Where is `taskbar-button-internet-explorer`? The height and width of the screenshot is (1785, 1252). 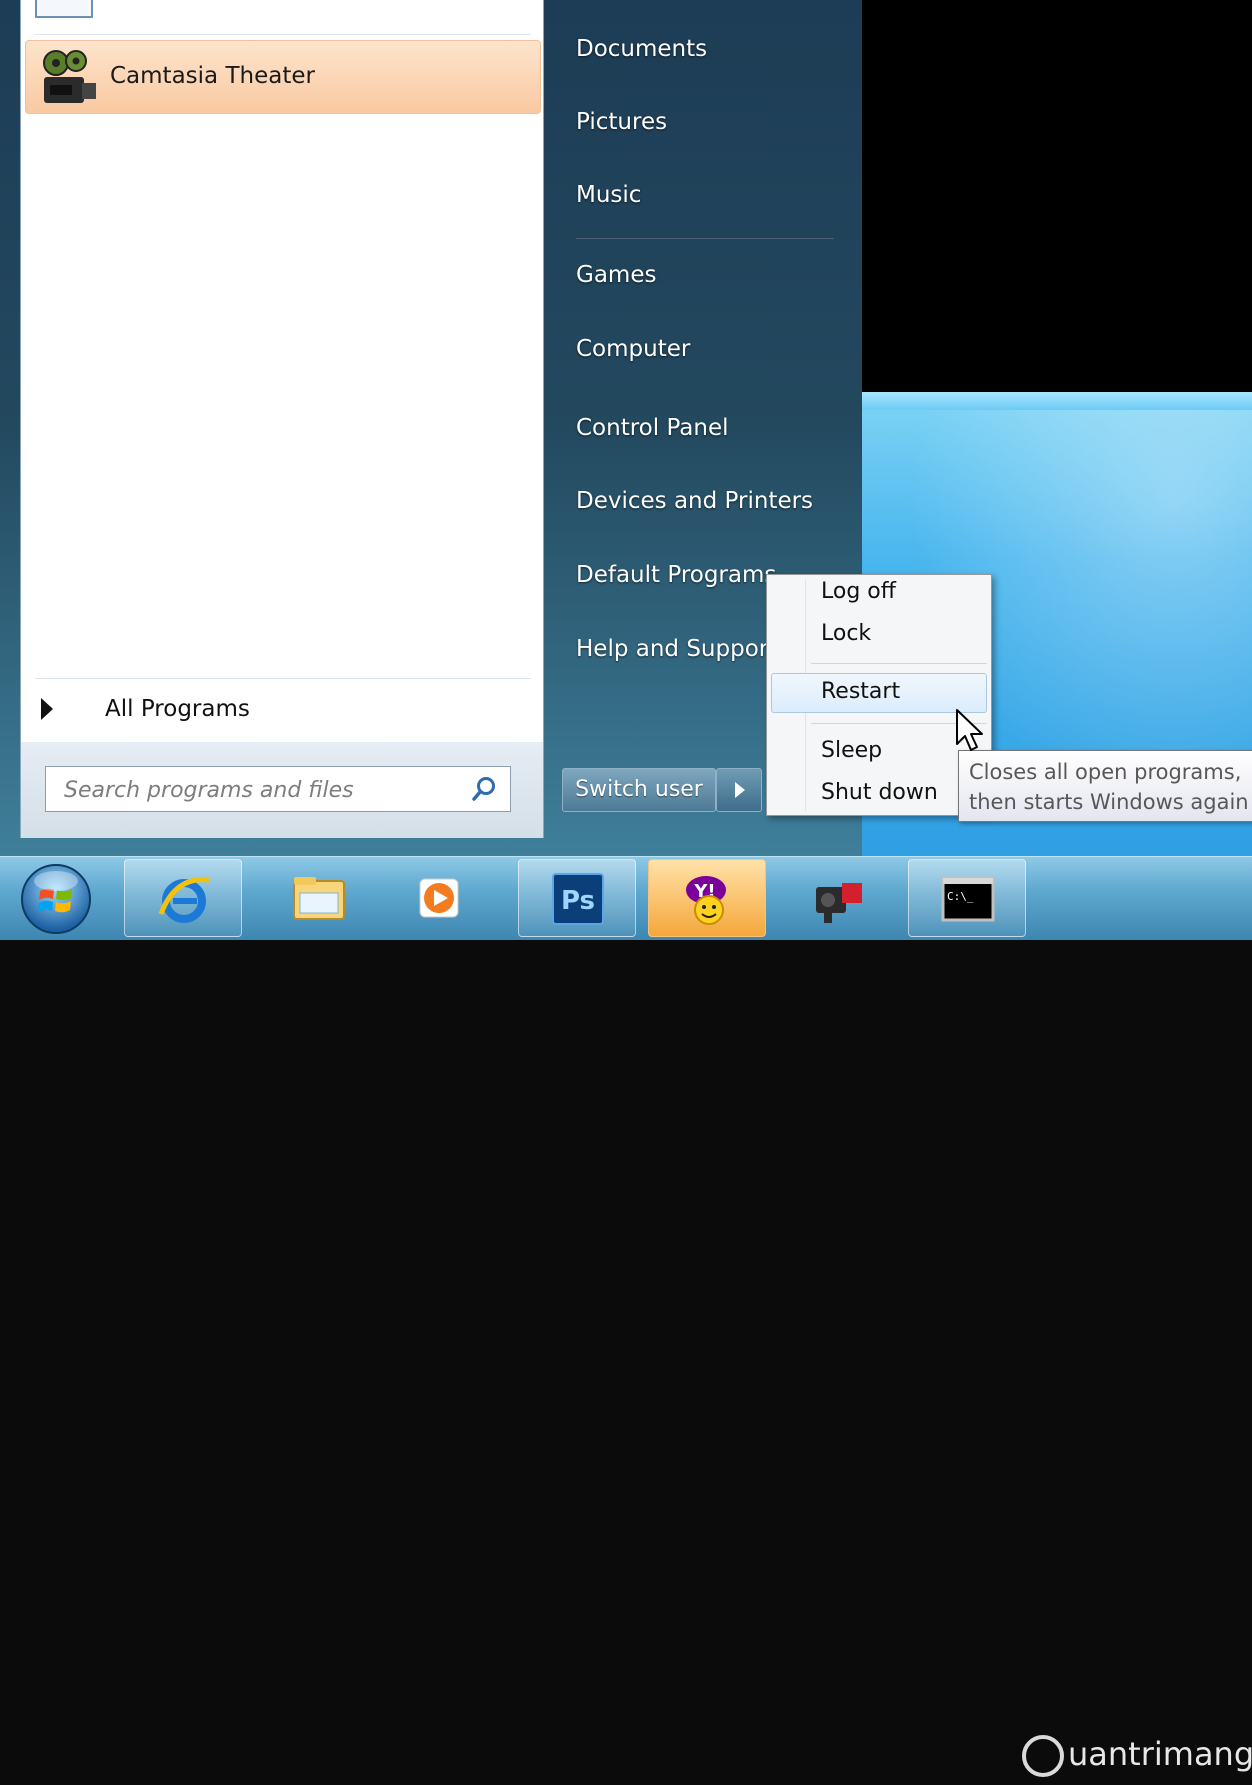 taskbar-button-internet-explorer is located at coordinates (183, 898).